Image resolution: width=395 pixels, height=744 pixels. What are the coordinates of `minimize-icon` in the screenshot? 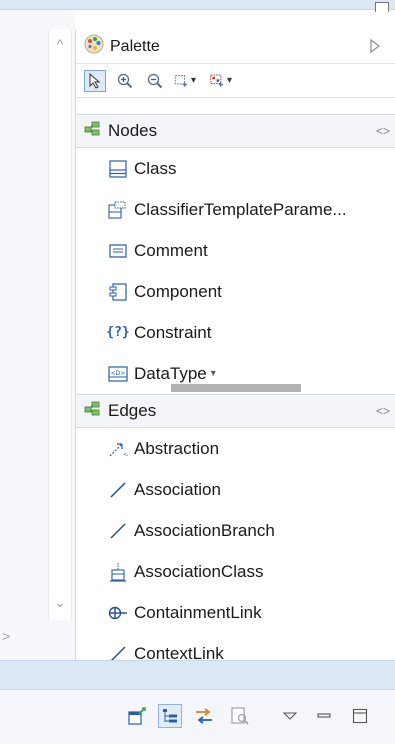 It's located at (324, 715).